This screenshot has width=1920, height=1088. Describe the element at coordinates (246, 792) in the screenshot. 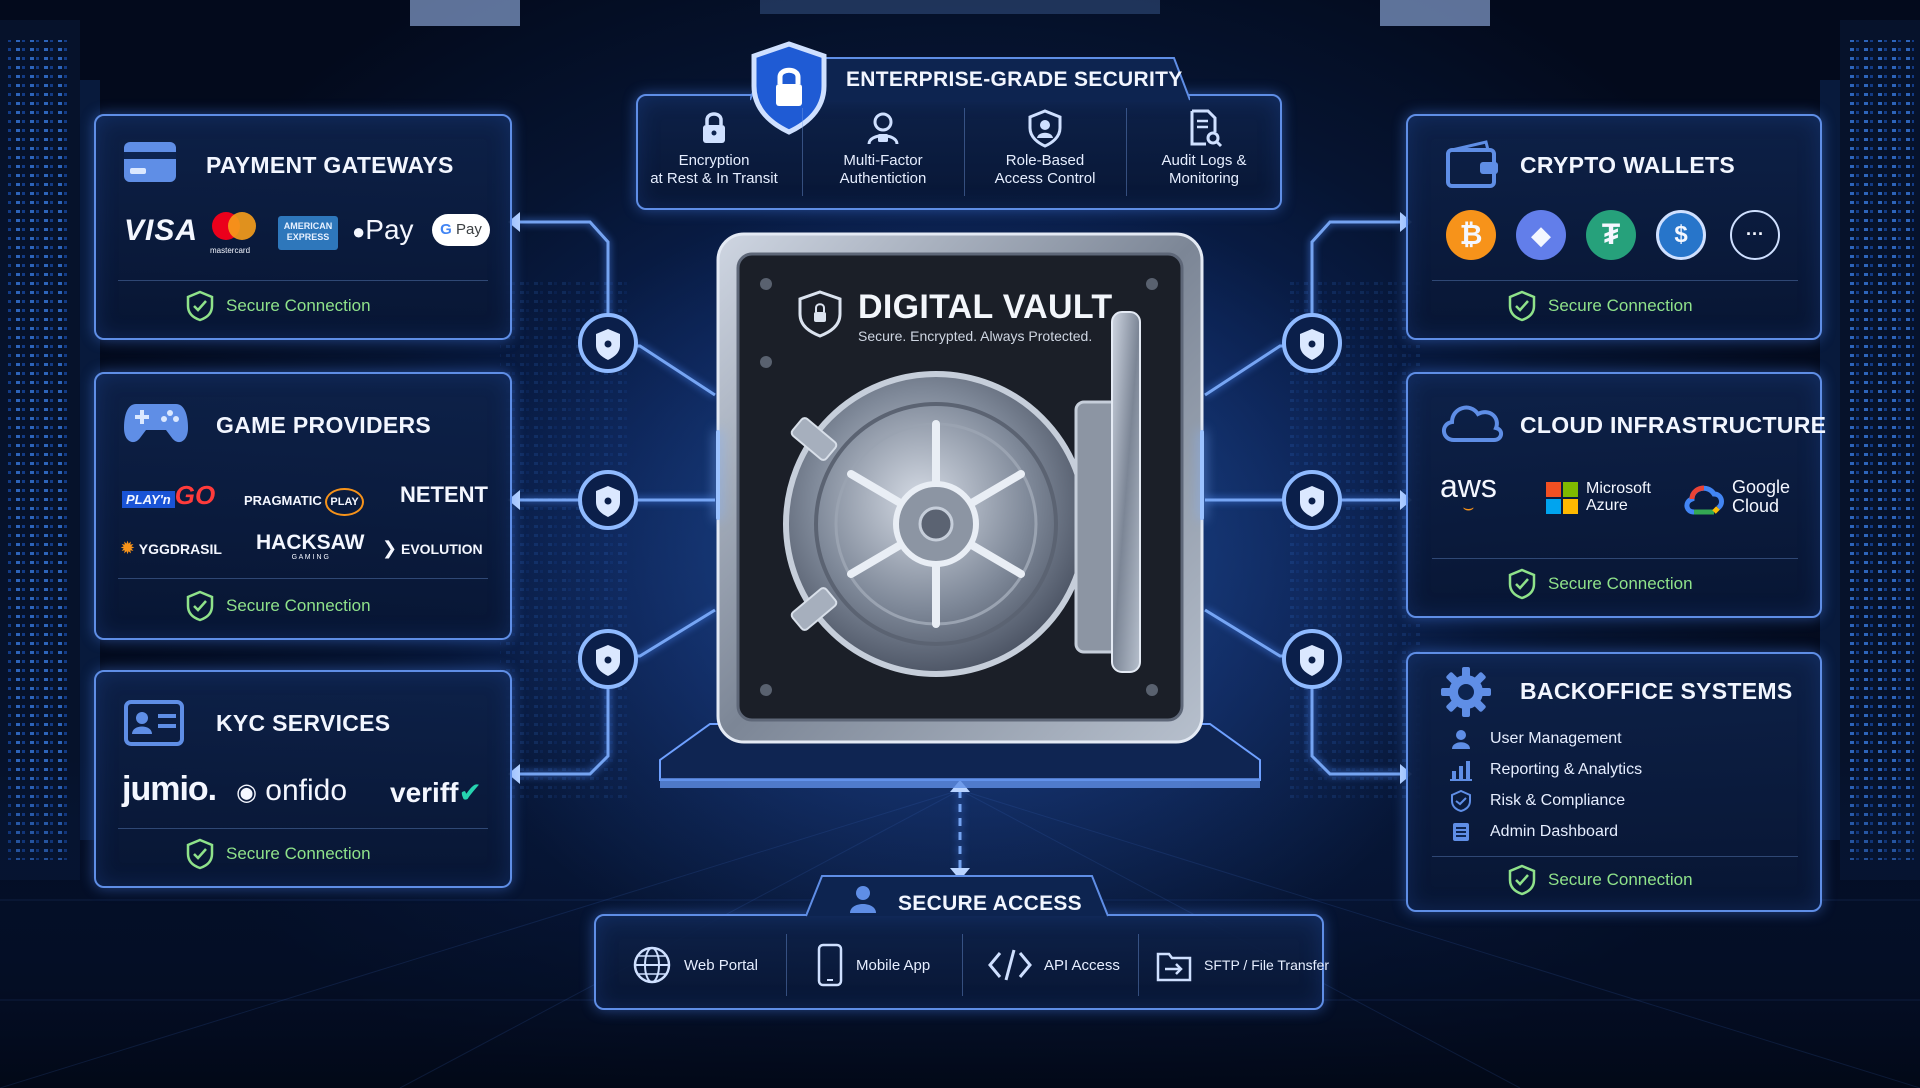

I see `onfido-mark-icon: ◉` at that location.